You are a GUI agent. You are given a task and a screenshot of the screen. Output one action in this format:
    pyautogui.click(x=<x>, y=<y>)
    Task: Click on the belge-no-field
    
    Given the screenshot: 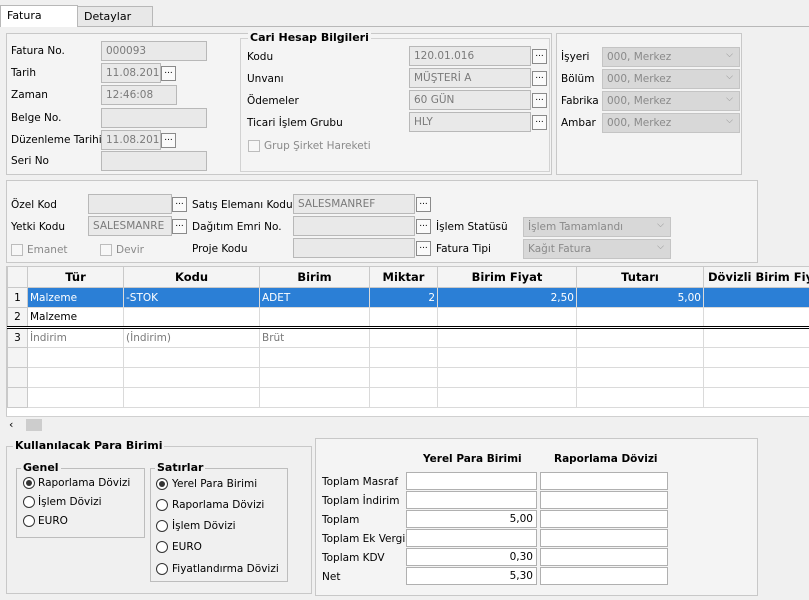 What is the action you would take?
    pyautogui.click(x=154, y=118)
    